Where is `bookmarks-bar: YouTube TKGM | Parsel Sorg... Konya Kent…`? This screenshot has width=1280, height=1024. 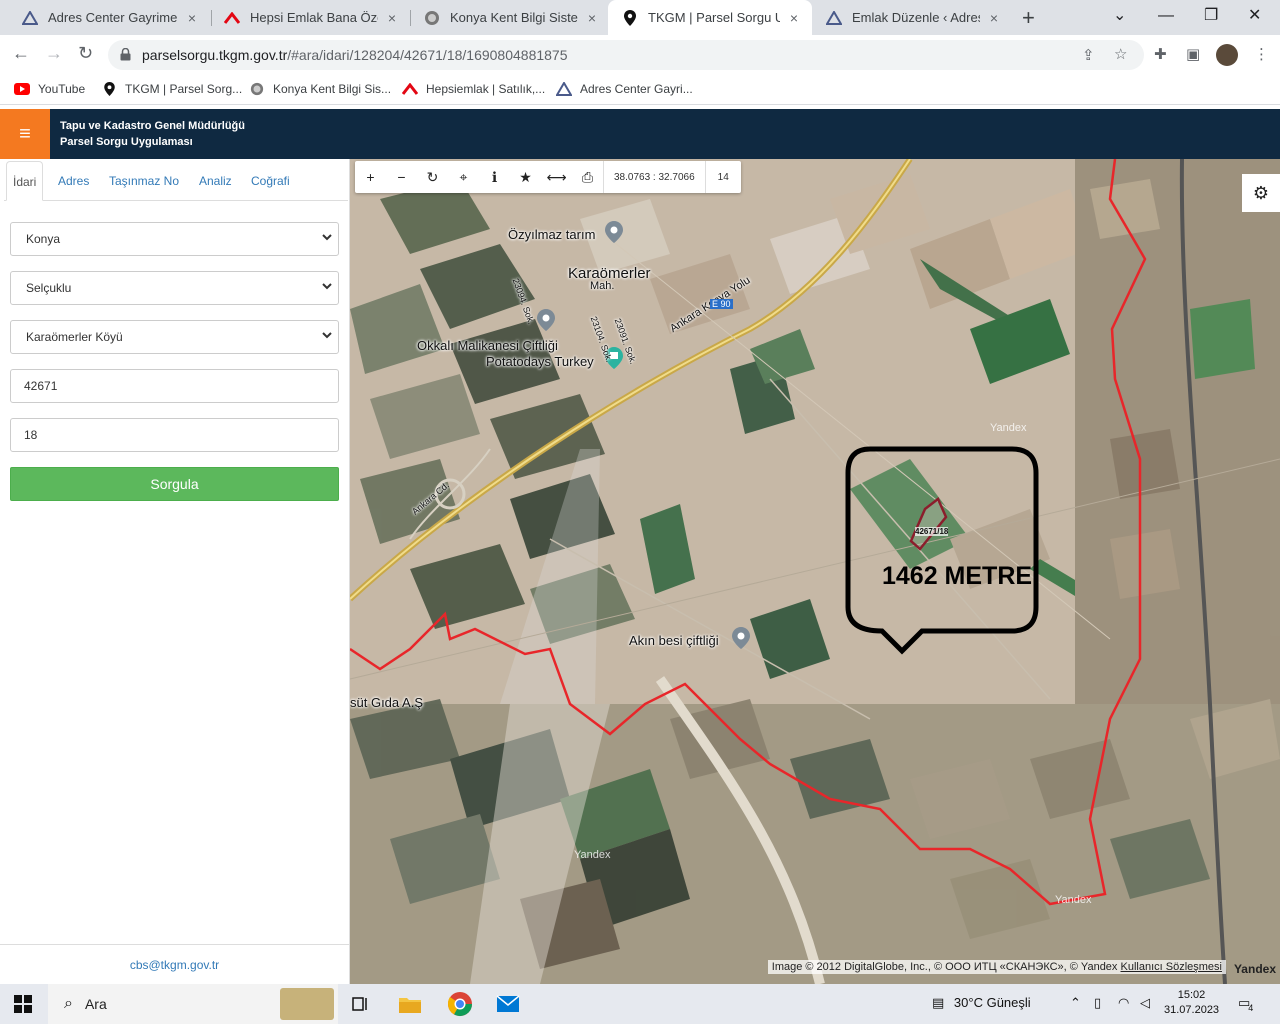 bookmarks-bar: YouTube TKGM | Parsel Sorg... Konya Kent… is located at coordinates (640, 90).